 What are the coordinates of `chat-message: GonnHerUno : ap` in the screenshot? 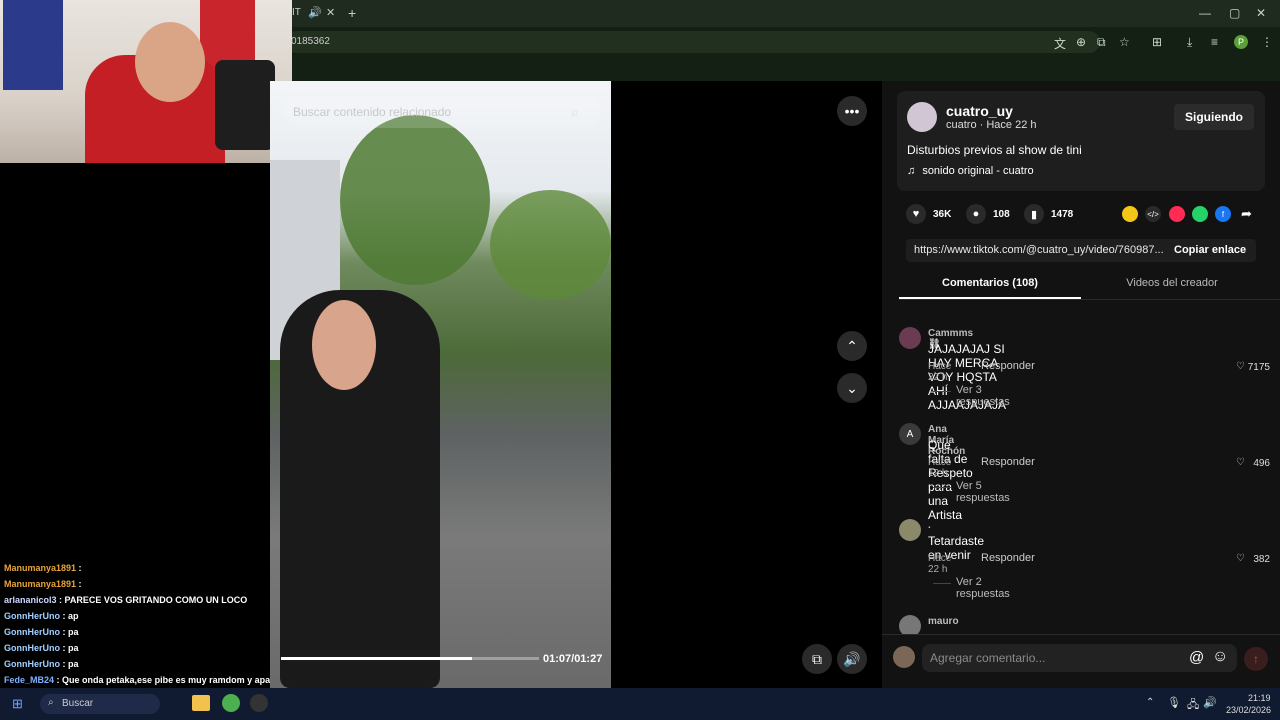 It's located at (41, 616).